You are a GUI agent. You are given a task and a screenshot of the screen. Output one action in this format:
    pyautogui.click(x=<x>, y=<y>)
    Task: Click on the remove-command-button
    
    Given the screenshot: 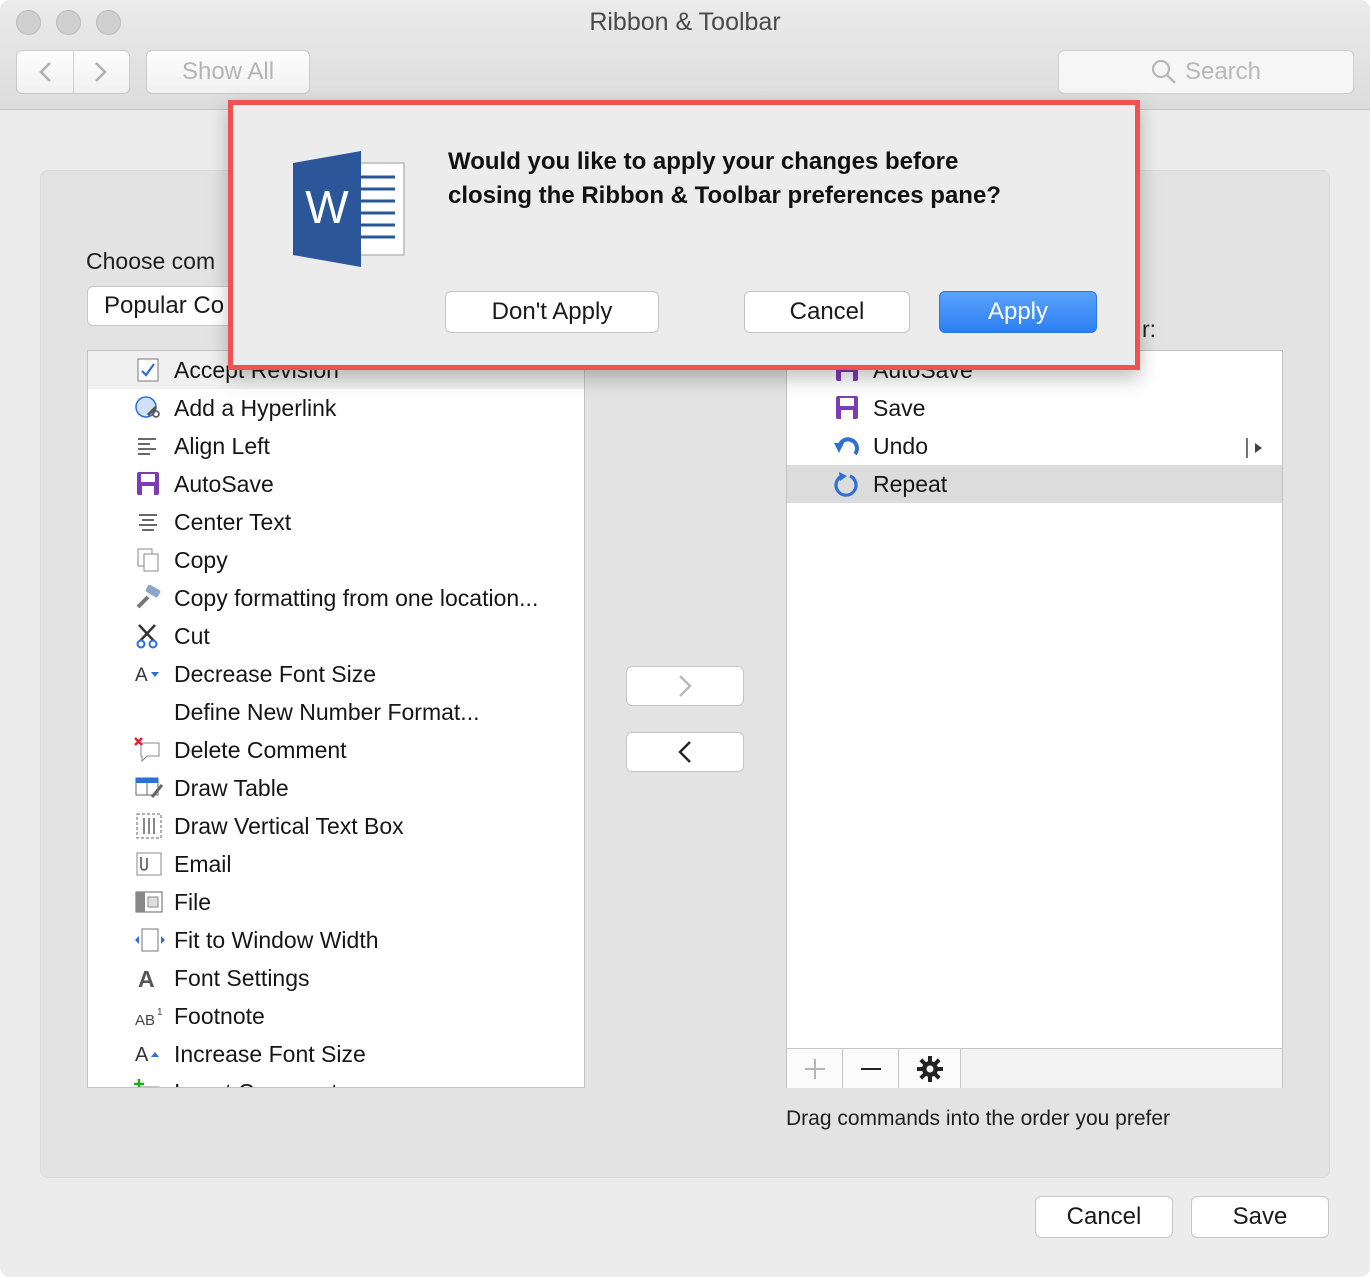 What is the action you would take?
    pyautogui.click(x=685, y=752)
    